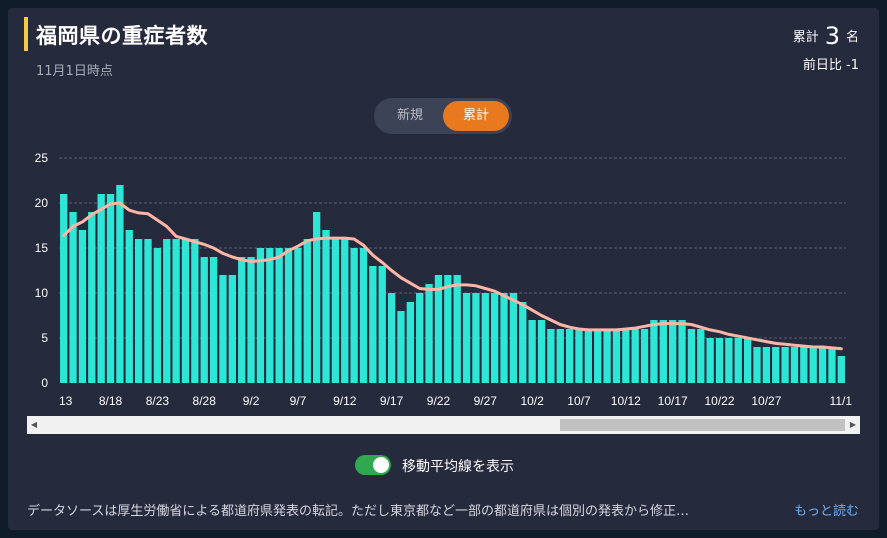 The width and height of the screenshot is (887, 538). What do you see at coordinates (122, 36) in the screenshot?
I see `page-title: 福岡県の重症者数` at bounding box center [122, 36].